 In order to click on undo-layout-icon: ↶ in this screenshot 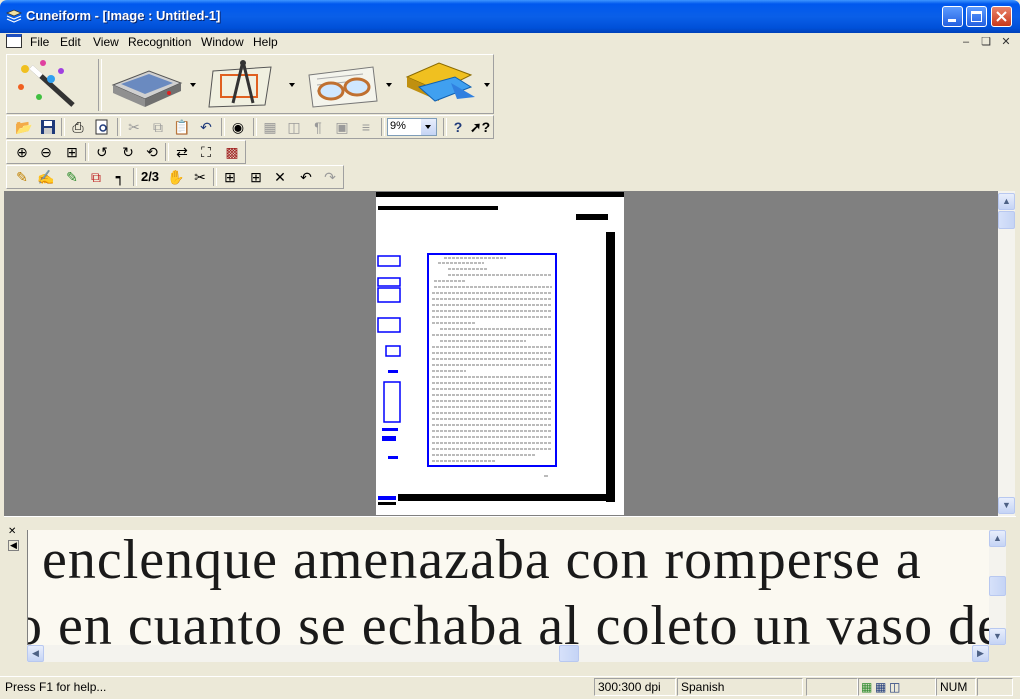, I will do `click(306, 177)`.